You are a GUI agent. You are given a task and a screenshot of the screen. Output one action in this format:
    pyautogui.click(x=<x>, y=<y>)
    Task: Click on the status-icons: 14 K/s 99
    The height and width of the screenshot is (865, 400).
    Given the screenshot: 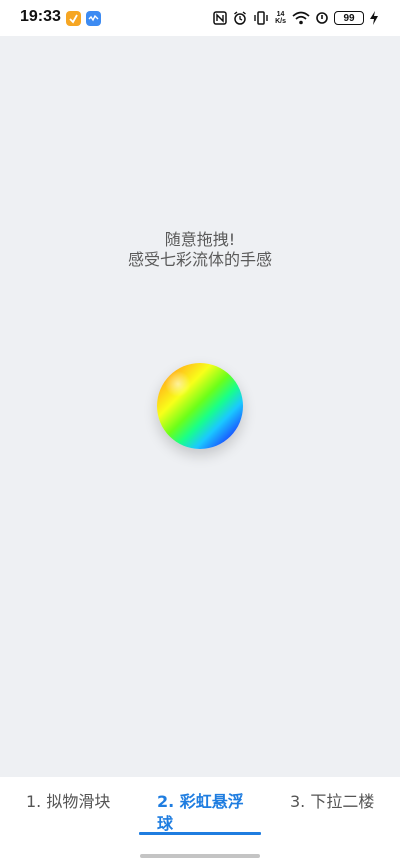 What is the action you would take?
    pyautogui.click(x=295, y=18)
    